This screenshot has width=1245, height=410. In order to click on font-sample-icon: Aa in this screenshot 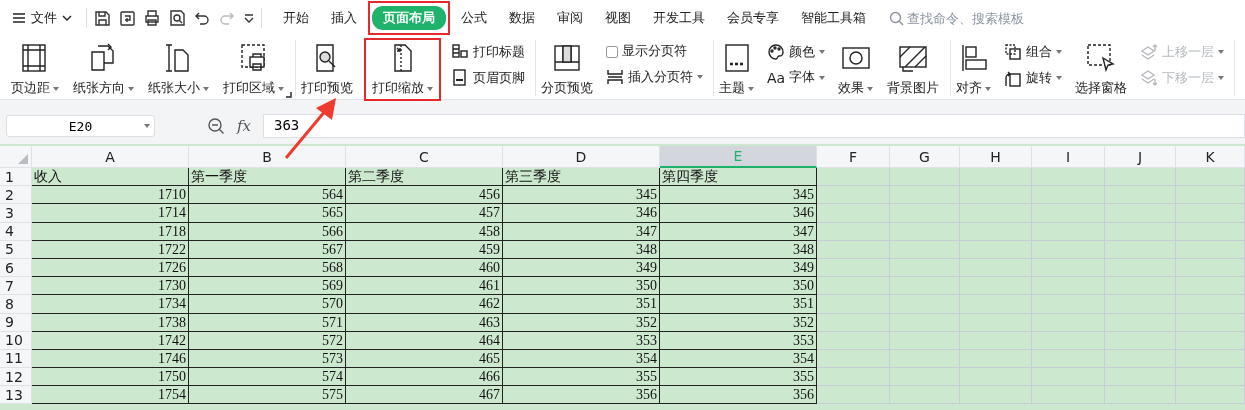, I will do `click(776, 77)`.